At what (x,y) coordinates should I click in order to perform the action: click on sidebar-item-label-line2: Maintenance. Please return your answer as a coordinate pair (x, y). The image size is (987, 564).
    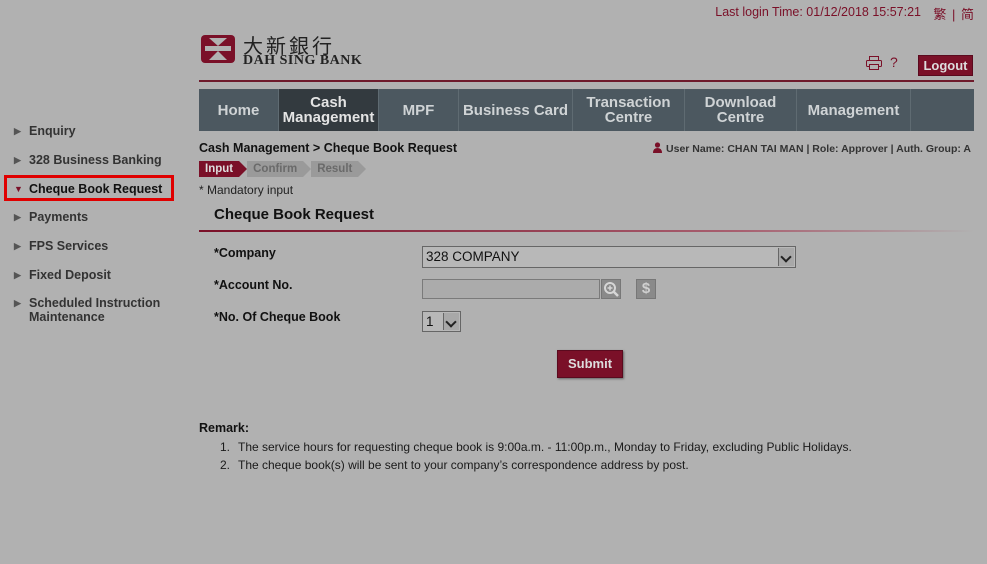
    Looking at the image, I should click on (67, 317).